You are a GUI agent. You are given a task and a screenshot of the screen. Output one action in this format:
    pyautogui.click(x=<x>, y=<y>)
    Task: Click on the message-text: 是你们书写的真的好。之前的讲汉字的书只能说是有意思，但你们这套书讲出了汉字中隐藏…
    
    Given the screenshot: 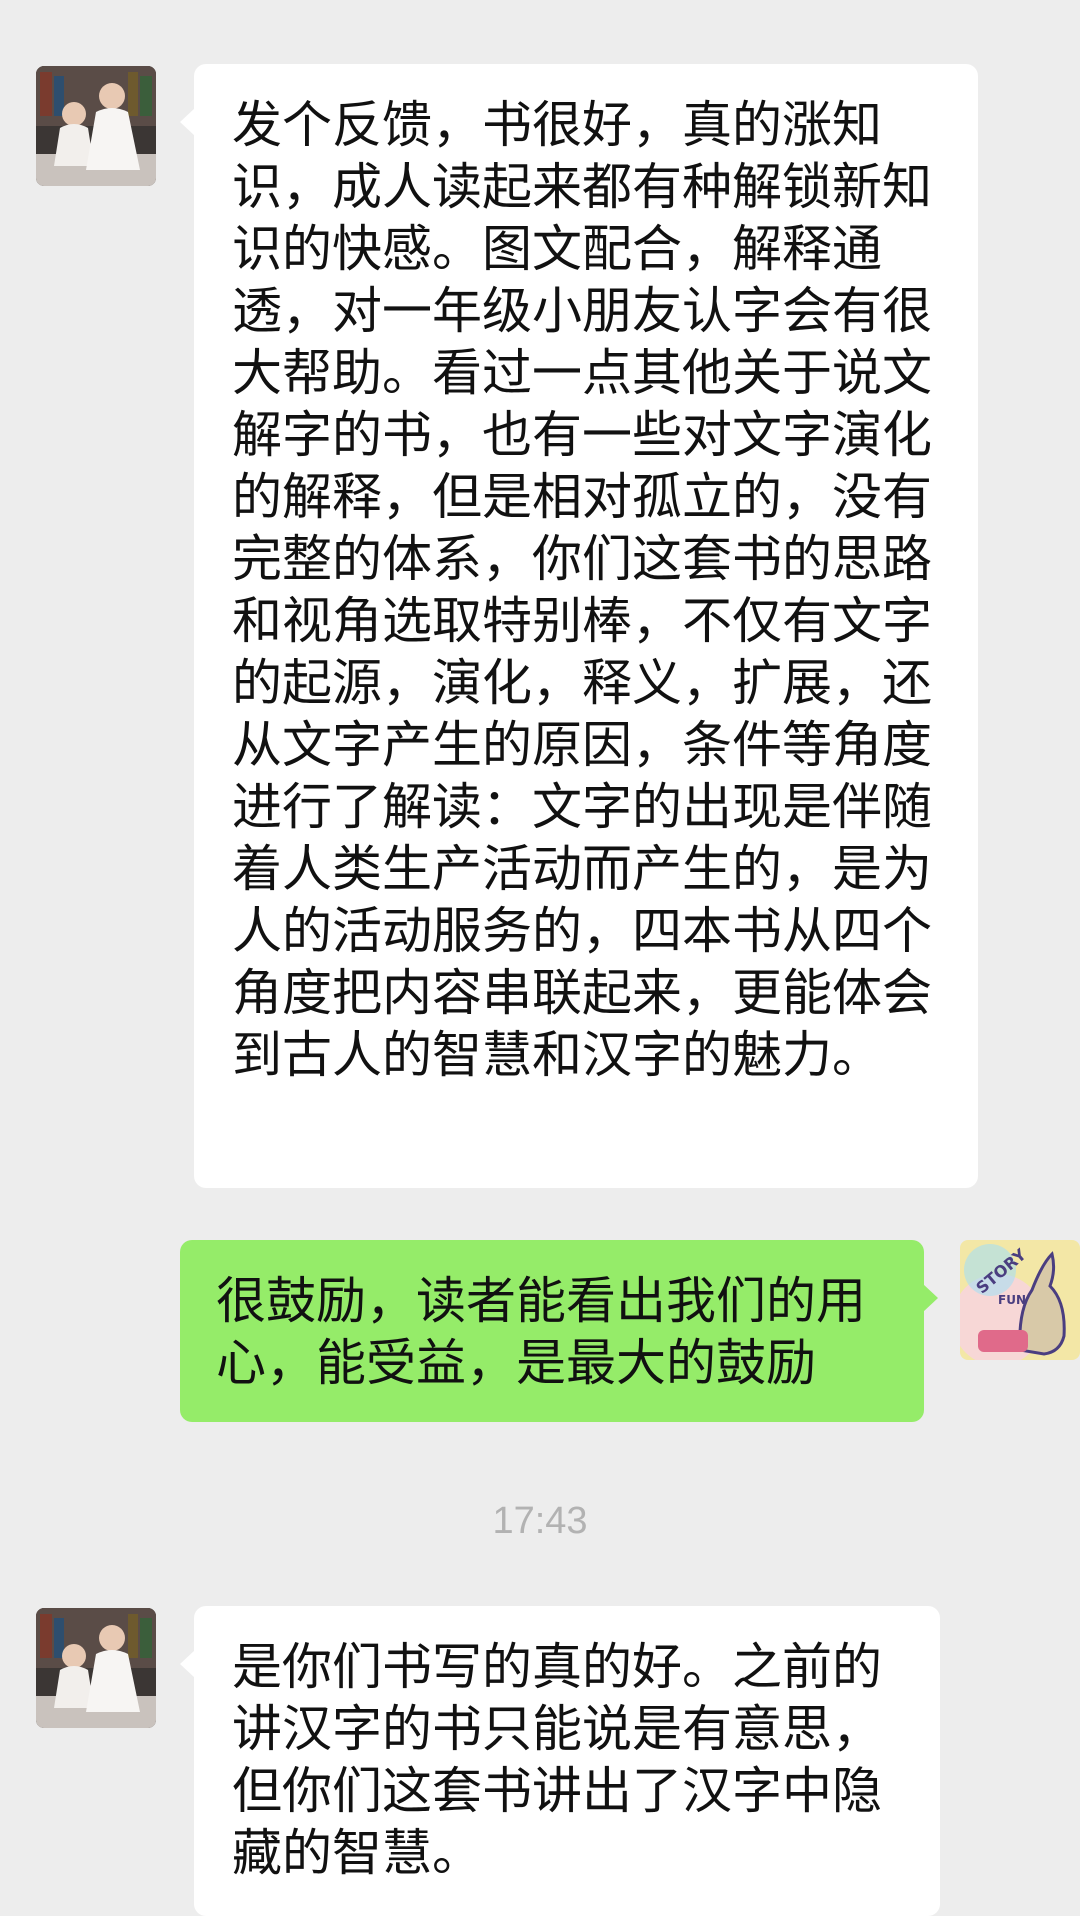 What is the action you would take?
    pyautogui.click(x=557, y=1760)
    